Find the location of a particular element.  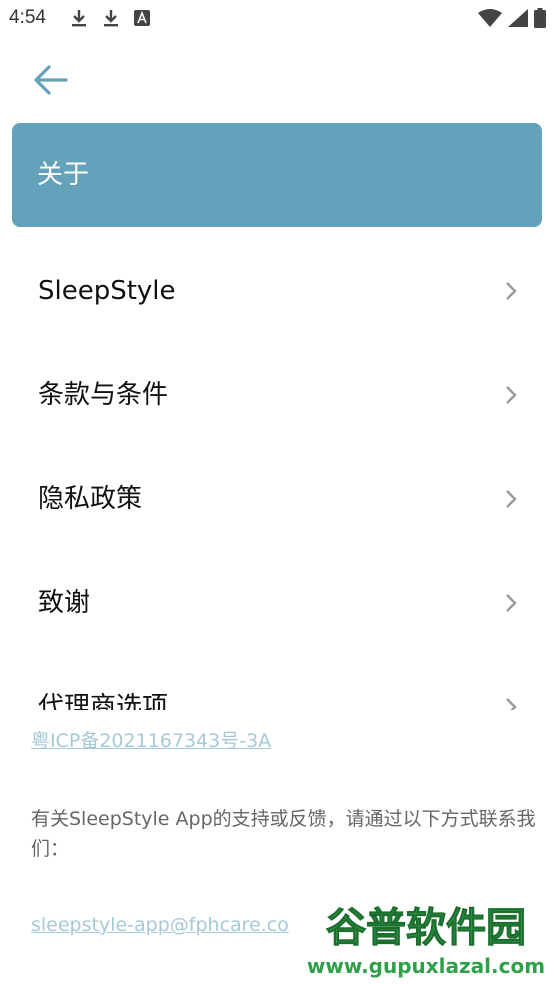

support-text: 有关SleepStyle App的支持或反馈，请通过以下方式联系我们： is located at coordinates (283, 834).